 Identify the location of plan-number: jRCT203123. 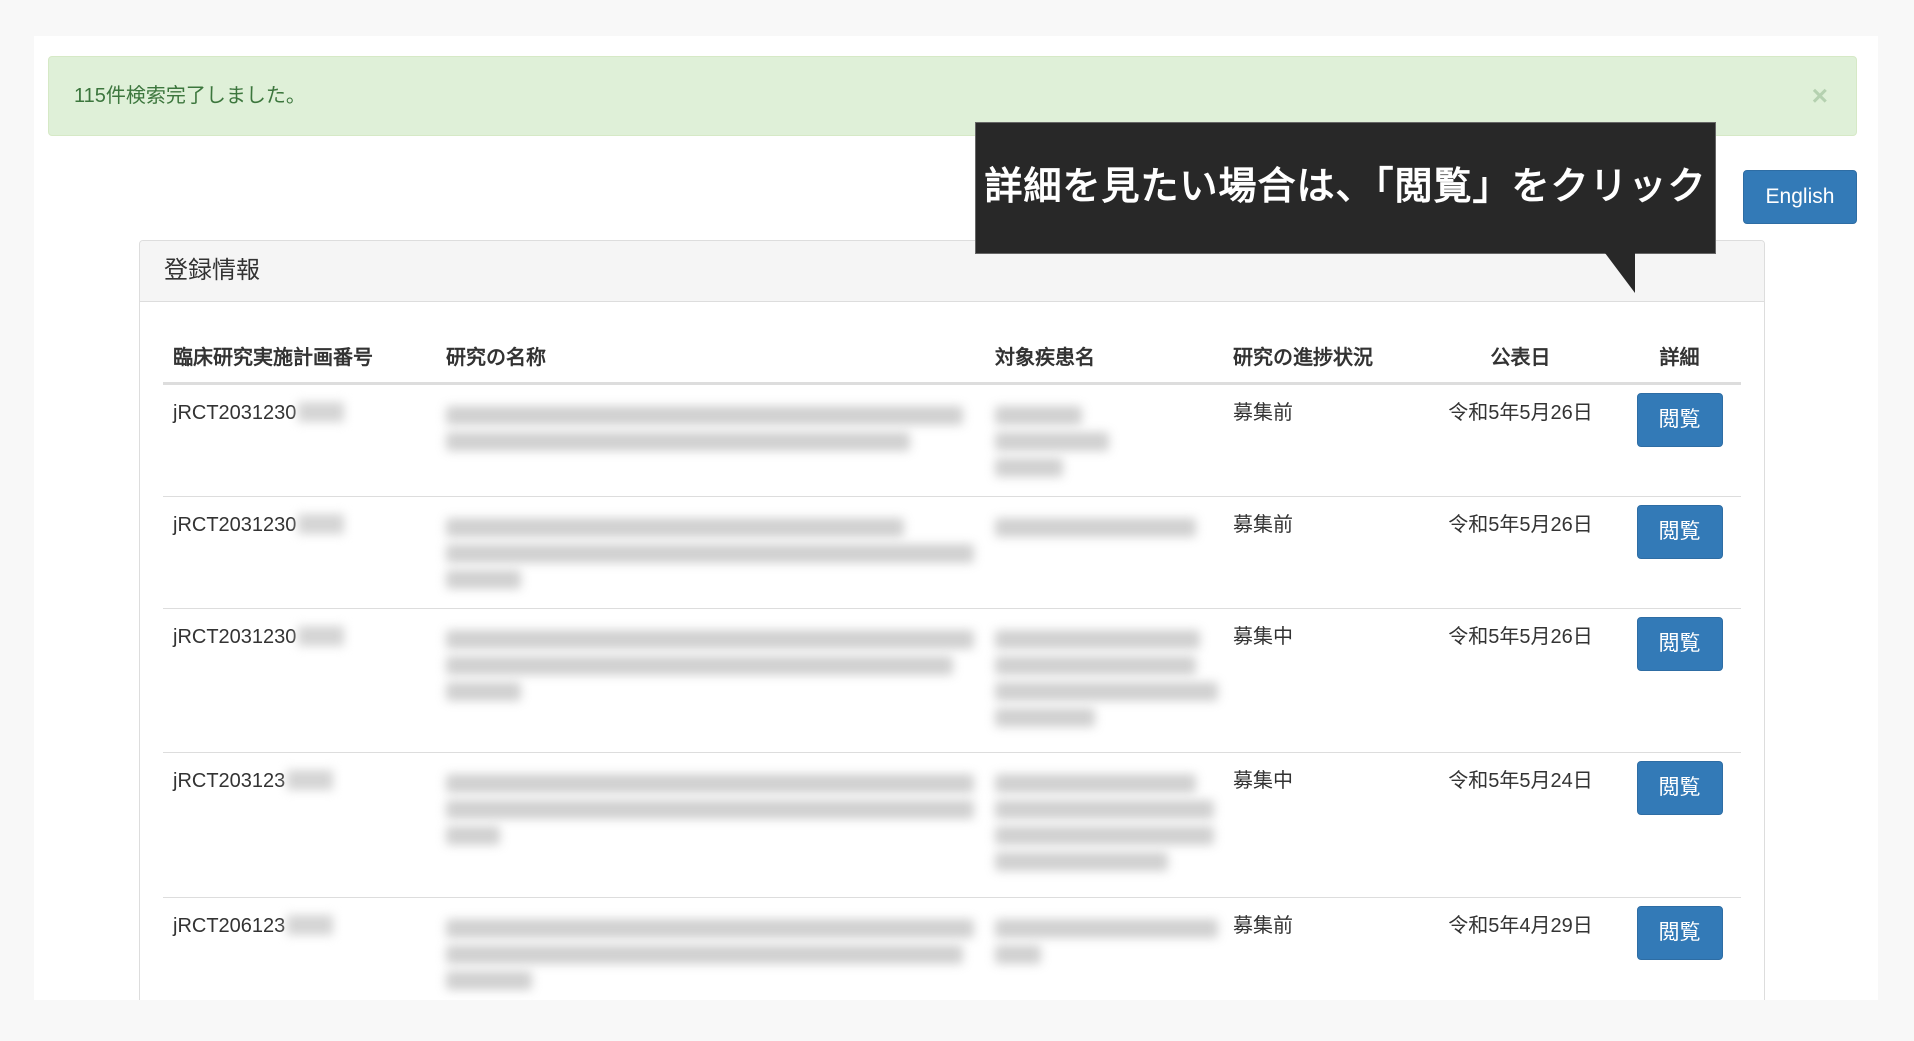
(229, 780).